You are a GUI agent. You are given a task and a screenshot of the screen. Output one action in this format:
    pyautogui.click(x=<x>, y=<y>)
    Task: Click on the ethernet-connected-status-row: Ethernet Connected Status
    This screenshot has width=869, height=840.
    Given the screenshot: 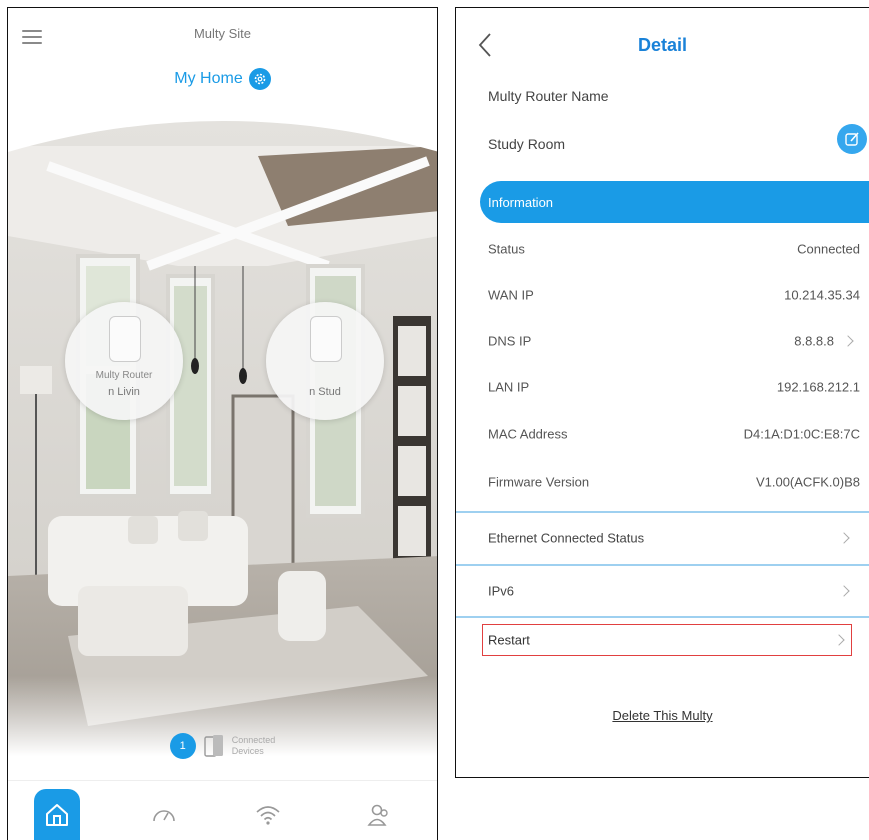 What is the action you would take?
    pyautogui.click(x=662, y=537)
    